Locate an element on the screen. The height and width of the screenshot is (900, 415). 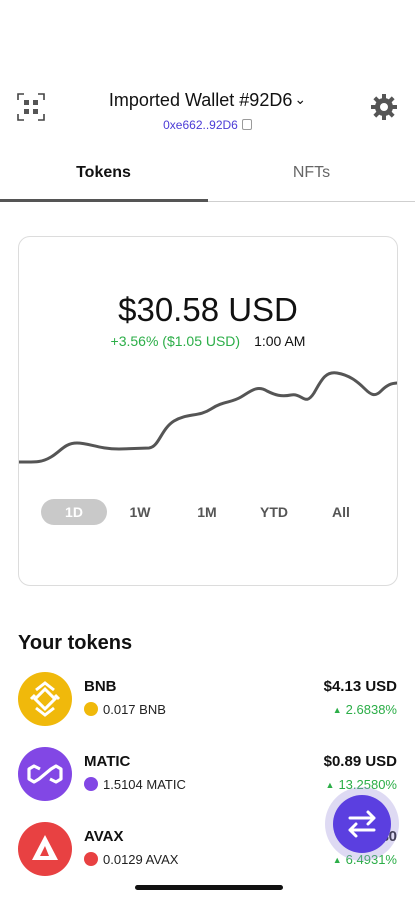
token-amount-row: 1.5104 MATIC is located at coordinates (135, 784).